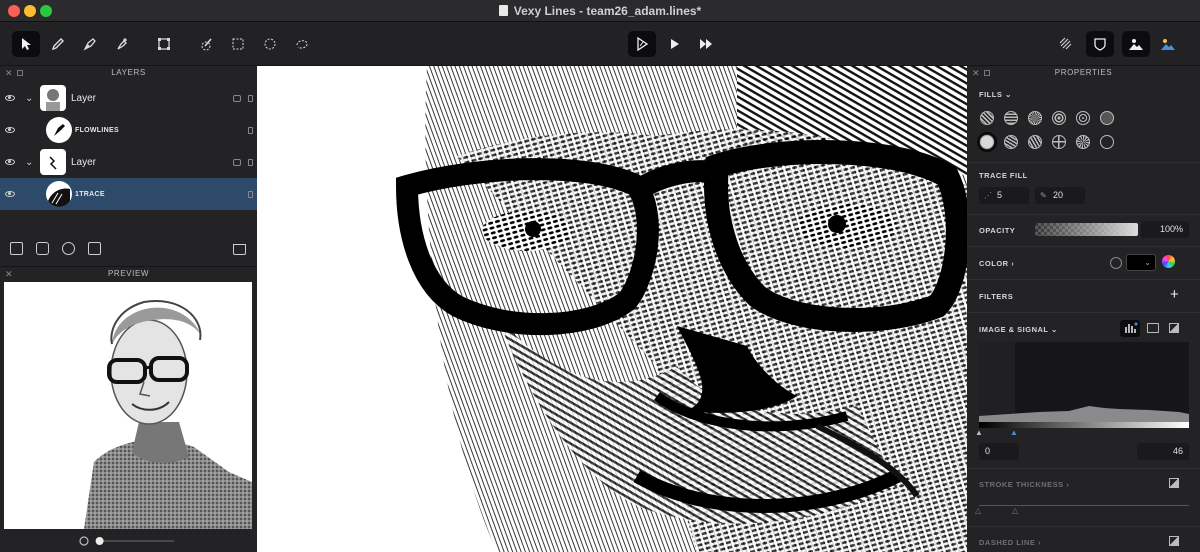 The width and height of the screenshot is (1200, 552). Describe the element at coordinates (128, 130) in the screenshot. I see `layer-row: FLOWLINES` at that location.